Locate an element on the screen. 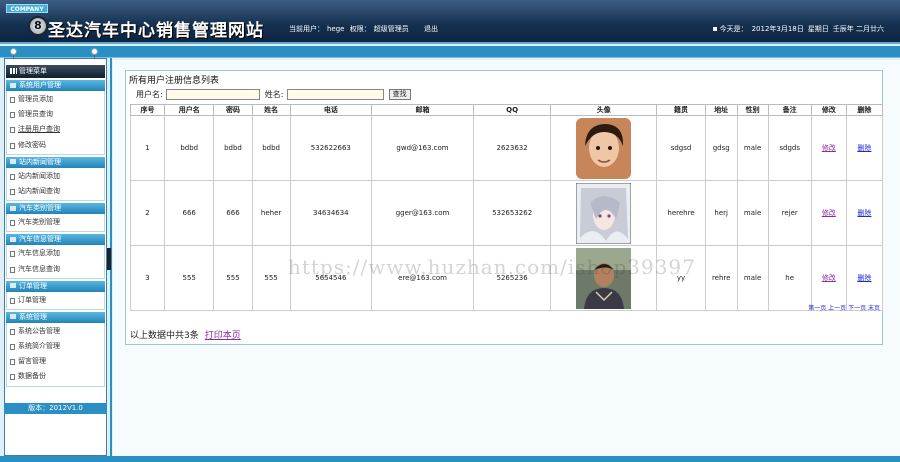  username-search-input is located at coordinates (213, 94).